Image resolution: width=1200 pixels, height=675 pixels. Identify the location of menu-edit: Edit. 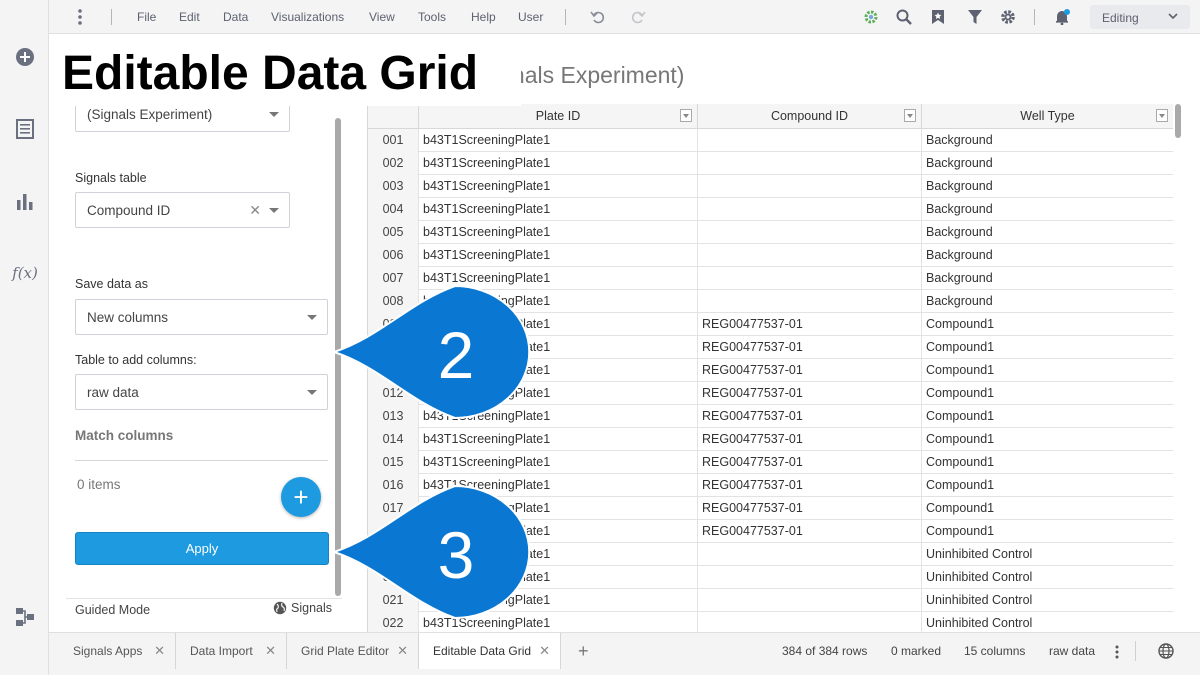
(189, 17).